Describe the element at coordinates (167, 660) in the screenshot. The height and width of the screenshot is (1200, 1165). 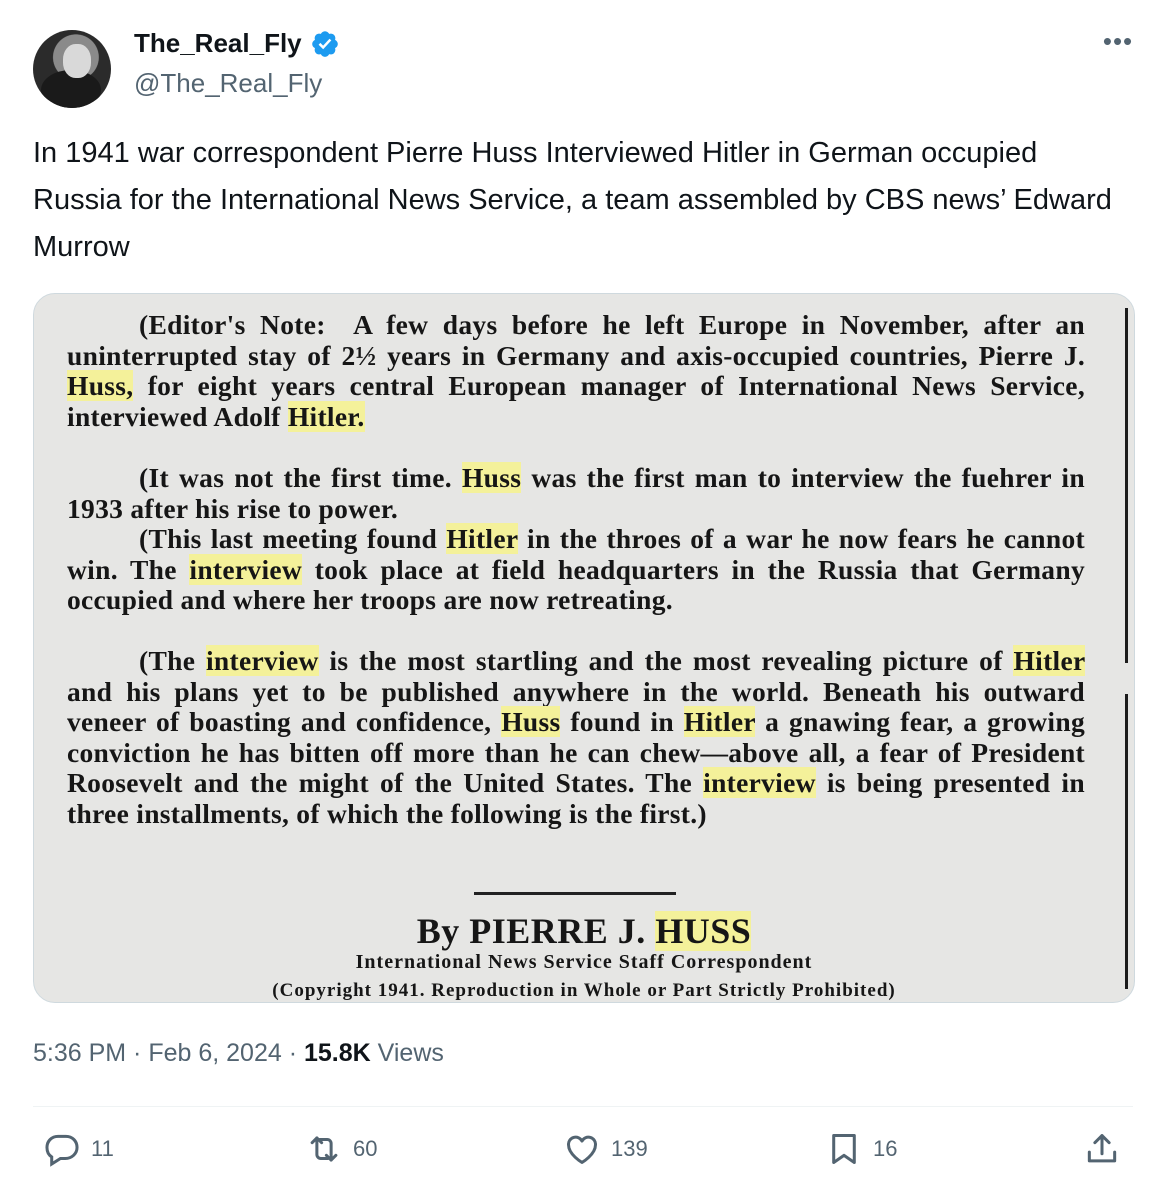
I see `clip-text: (The` at that location.